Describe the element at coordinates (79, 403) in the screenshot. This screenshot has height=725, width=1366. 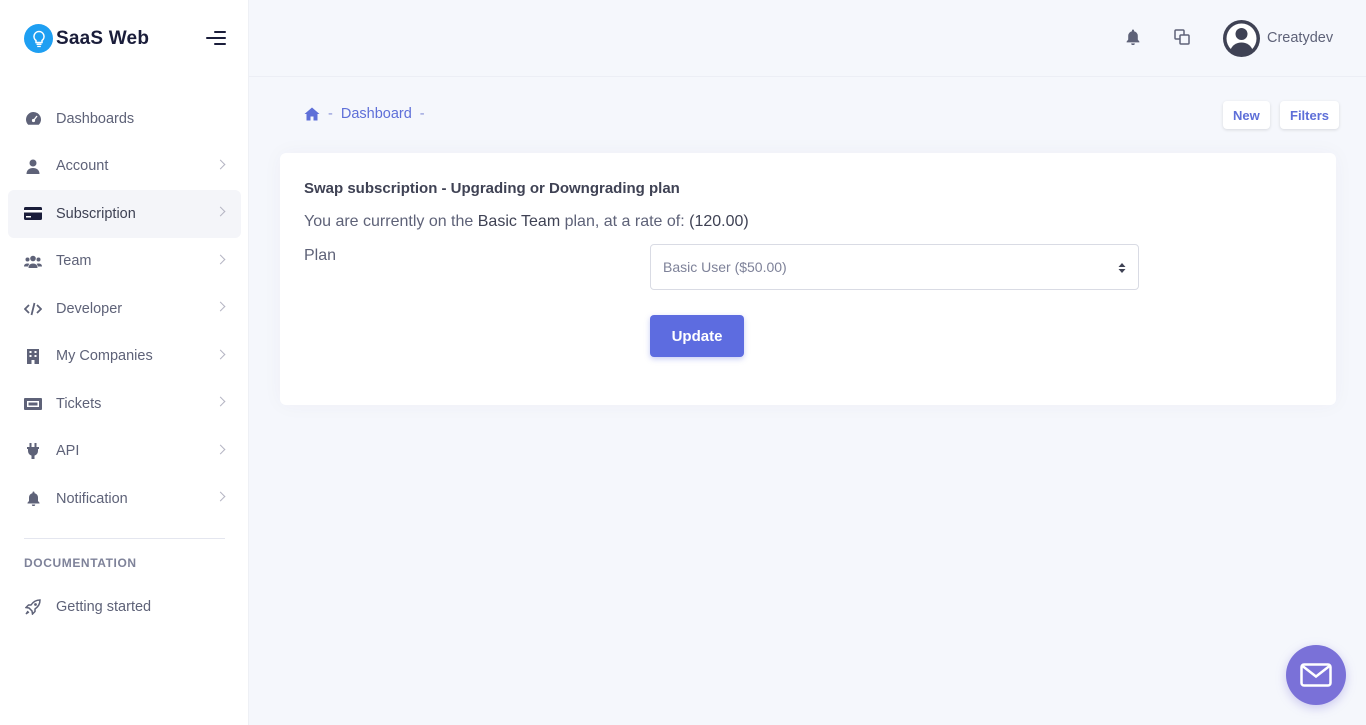
I see `sidebar-item-label: Tickets` at that location.